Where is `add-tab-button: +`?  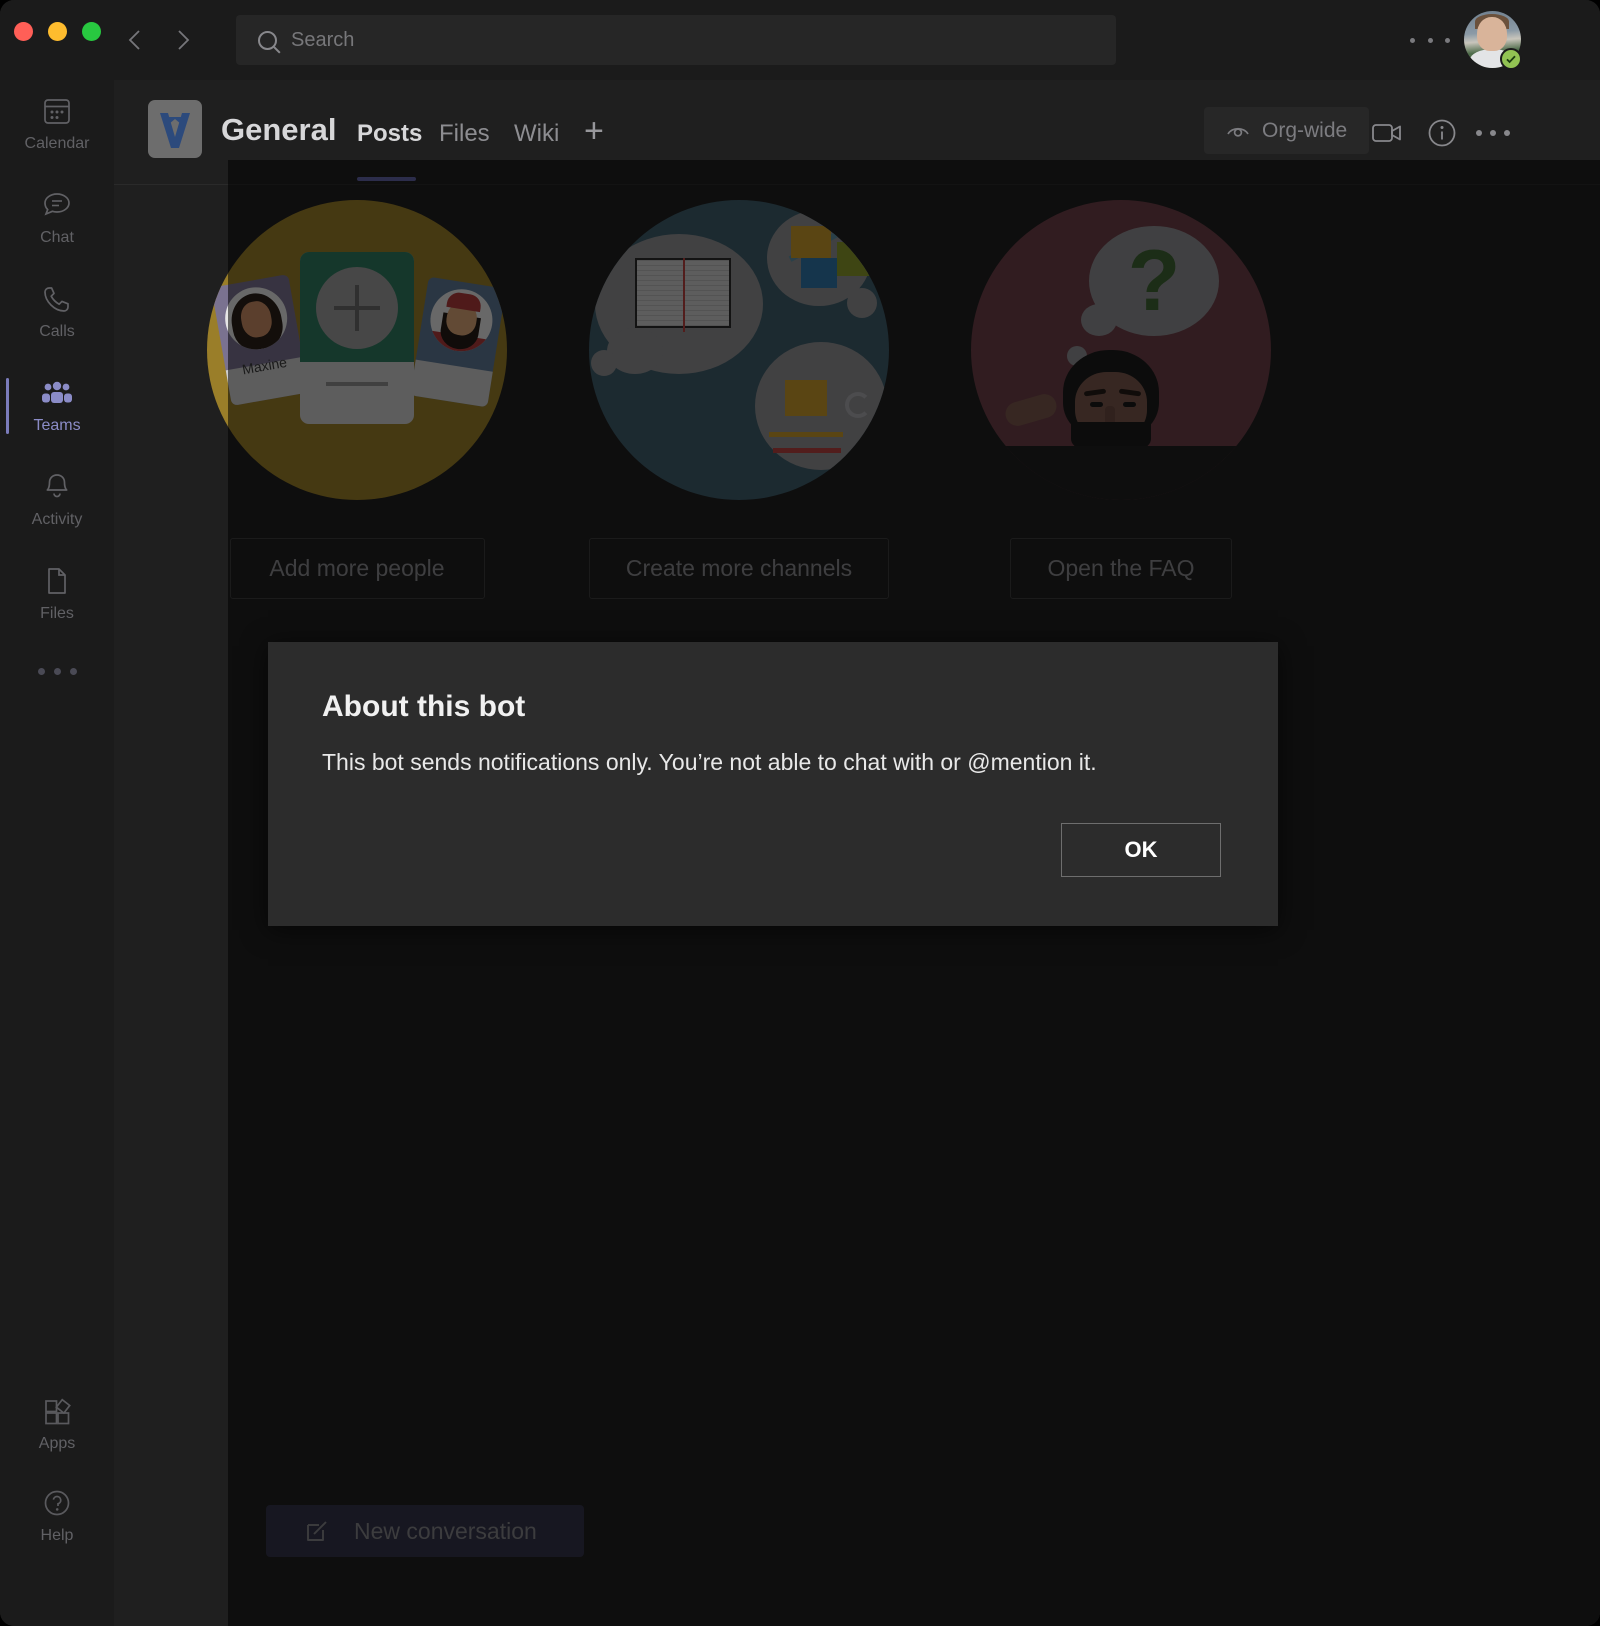 add-tab-button: + is located at coordinates (594, 131).